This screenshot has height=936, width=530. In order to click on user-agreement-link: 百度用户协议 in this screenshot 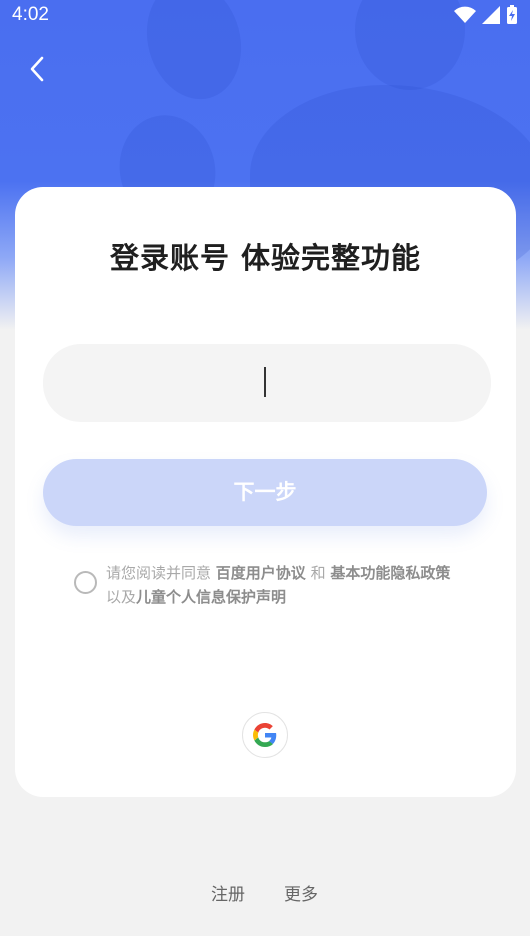, I will do `click(261, 573)`.